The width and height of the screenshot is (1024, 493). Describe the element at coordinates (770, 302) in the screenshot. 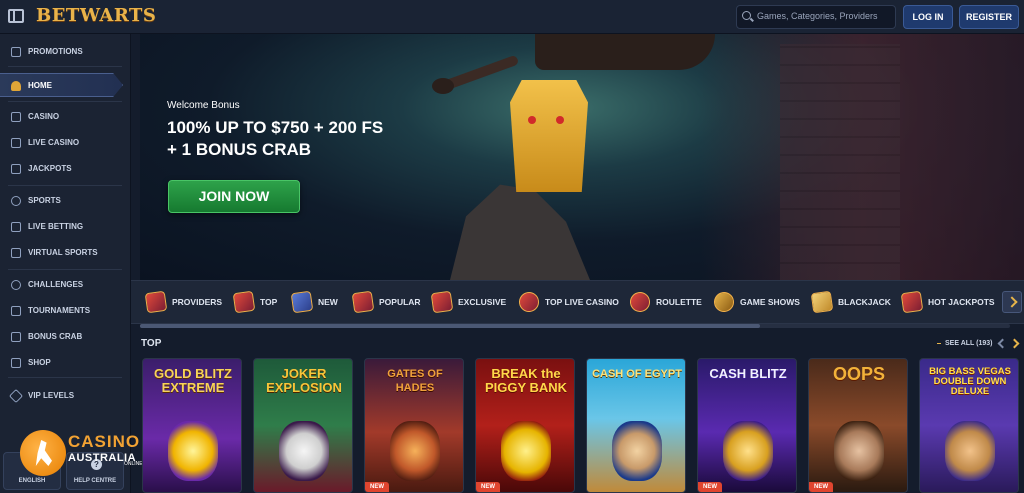

I see `category-label: GAME SHOWS` at that location.